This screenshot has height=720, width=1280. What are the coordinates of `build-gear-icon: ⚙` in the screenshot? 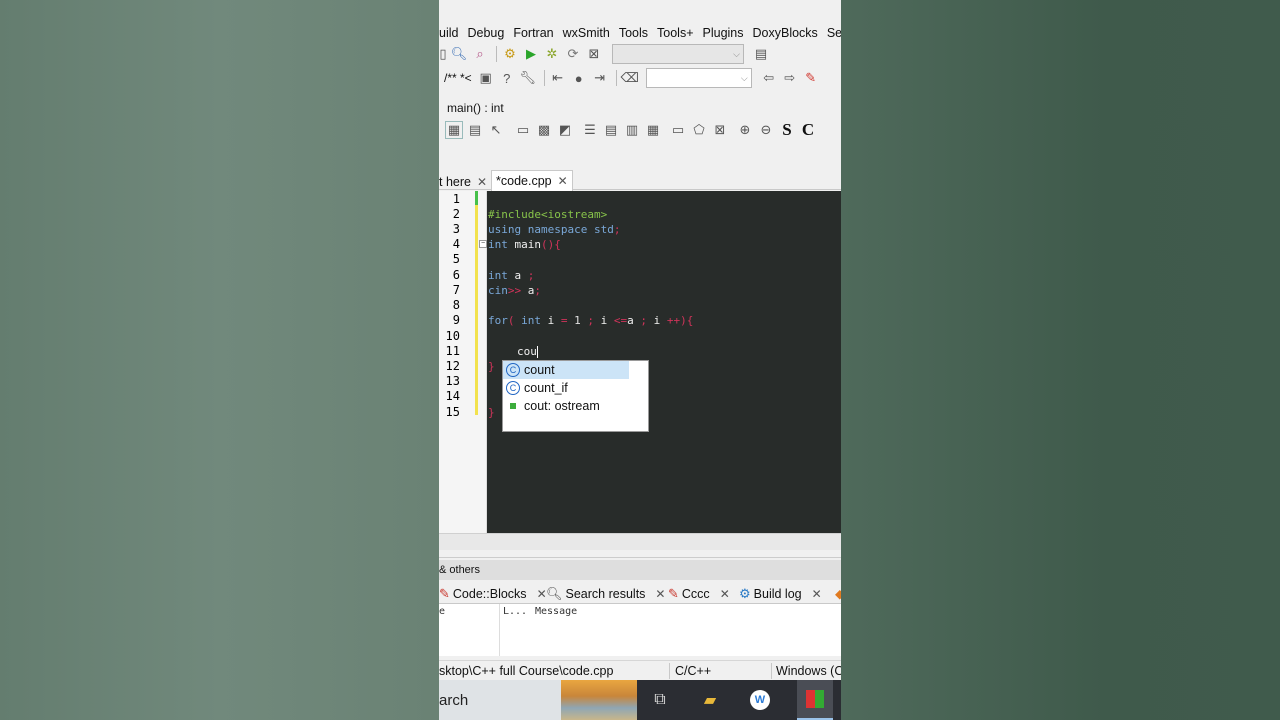 It's located at (510, 54).